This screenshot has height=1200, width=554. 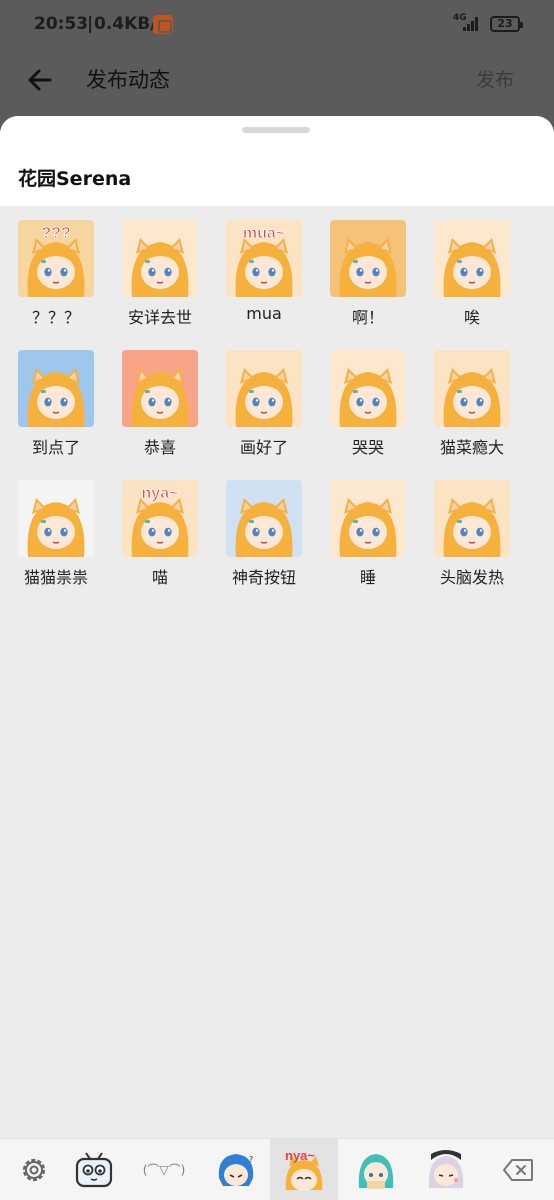 What do you see at coordinates (367, 317) in the screenshot?
I see `sticker-label: 啊！` at bounding box center [367, 317].